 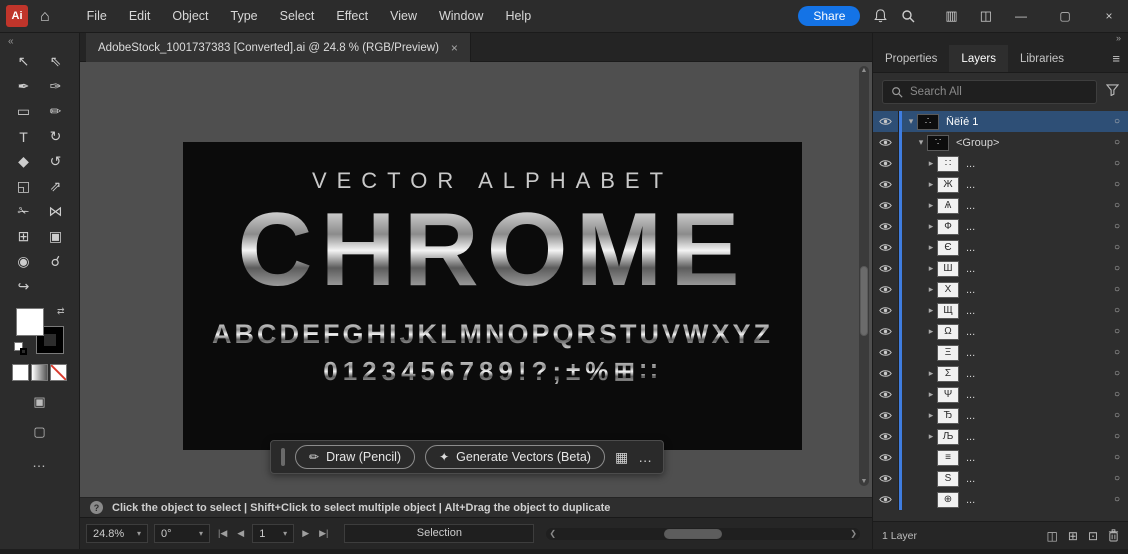 I want to click on new-layer-icon: ⊡, so click(x=1093, y=536).